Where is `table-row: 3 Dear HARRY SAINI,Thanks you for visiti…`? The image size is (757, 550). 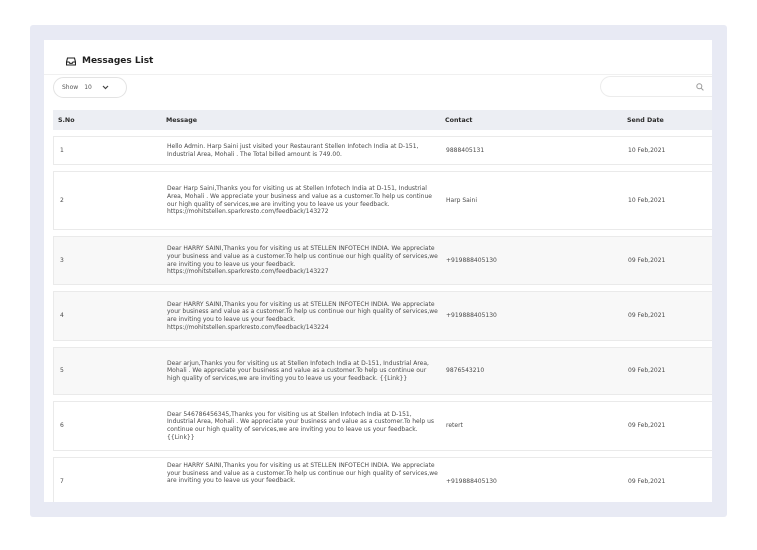
table-row: 3 Dear HARRY SAINI,Thanks you for visiti… is located at coordinates (382, 260).